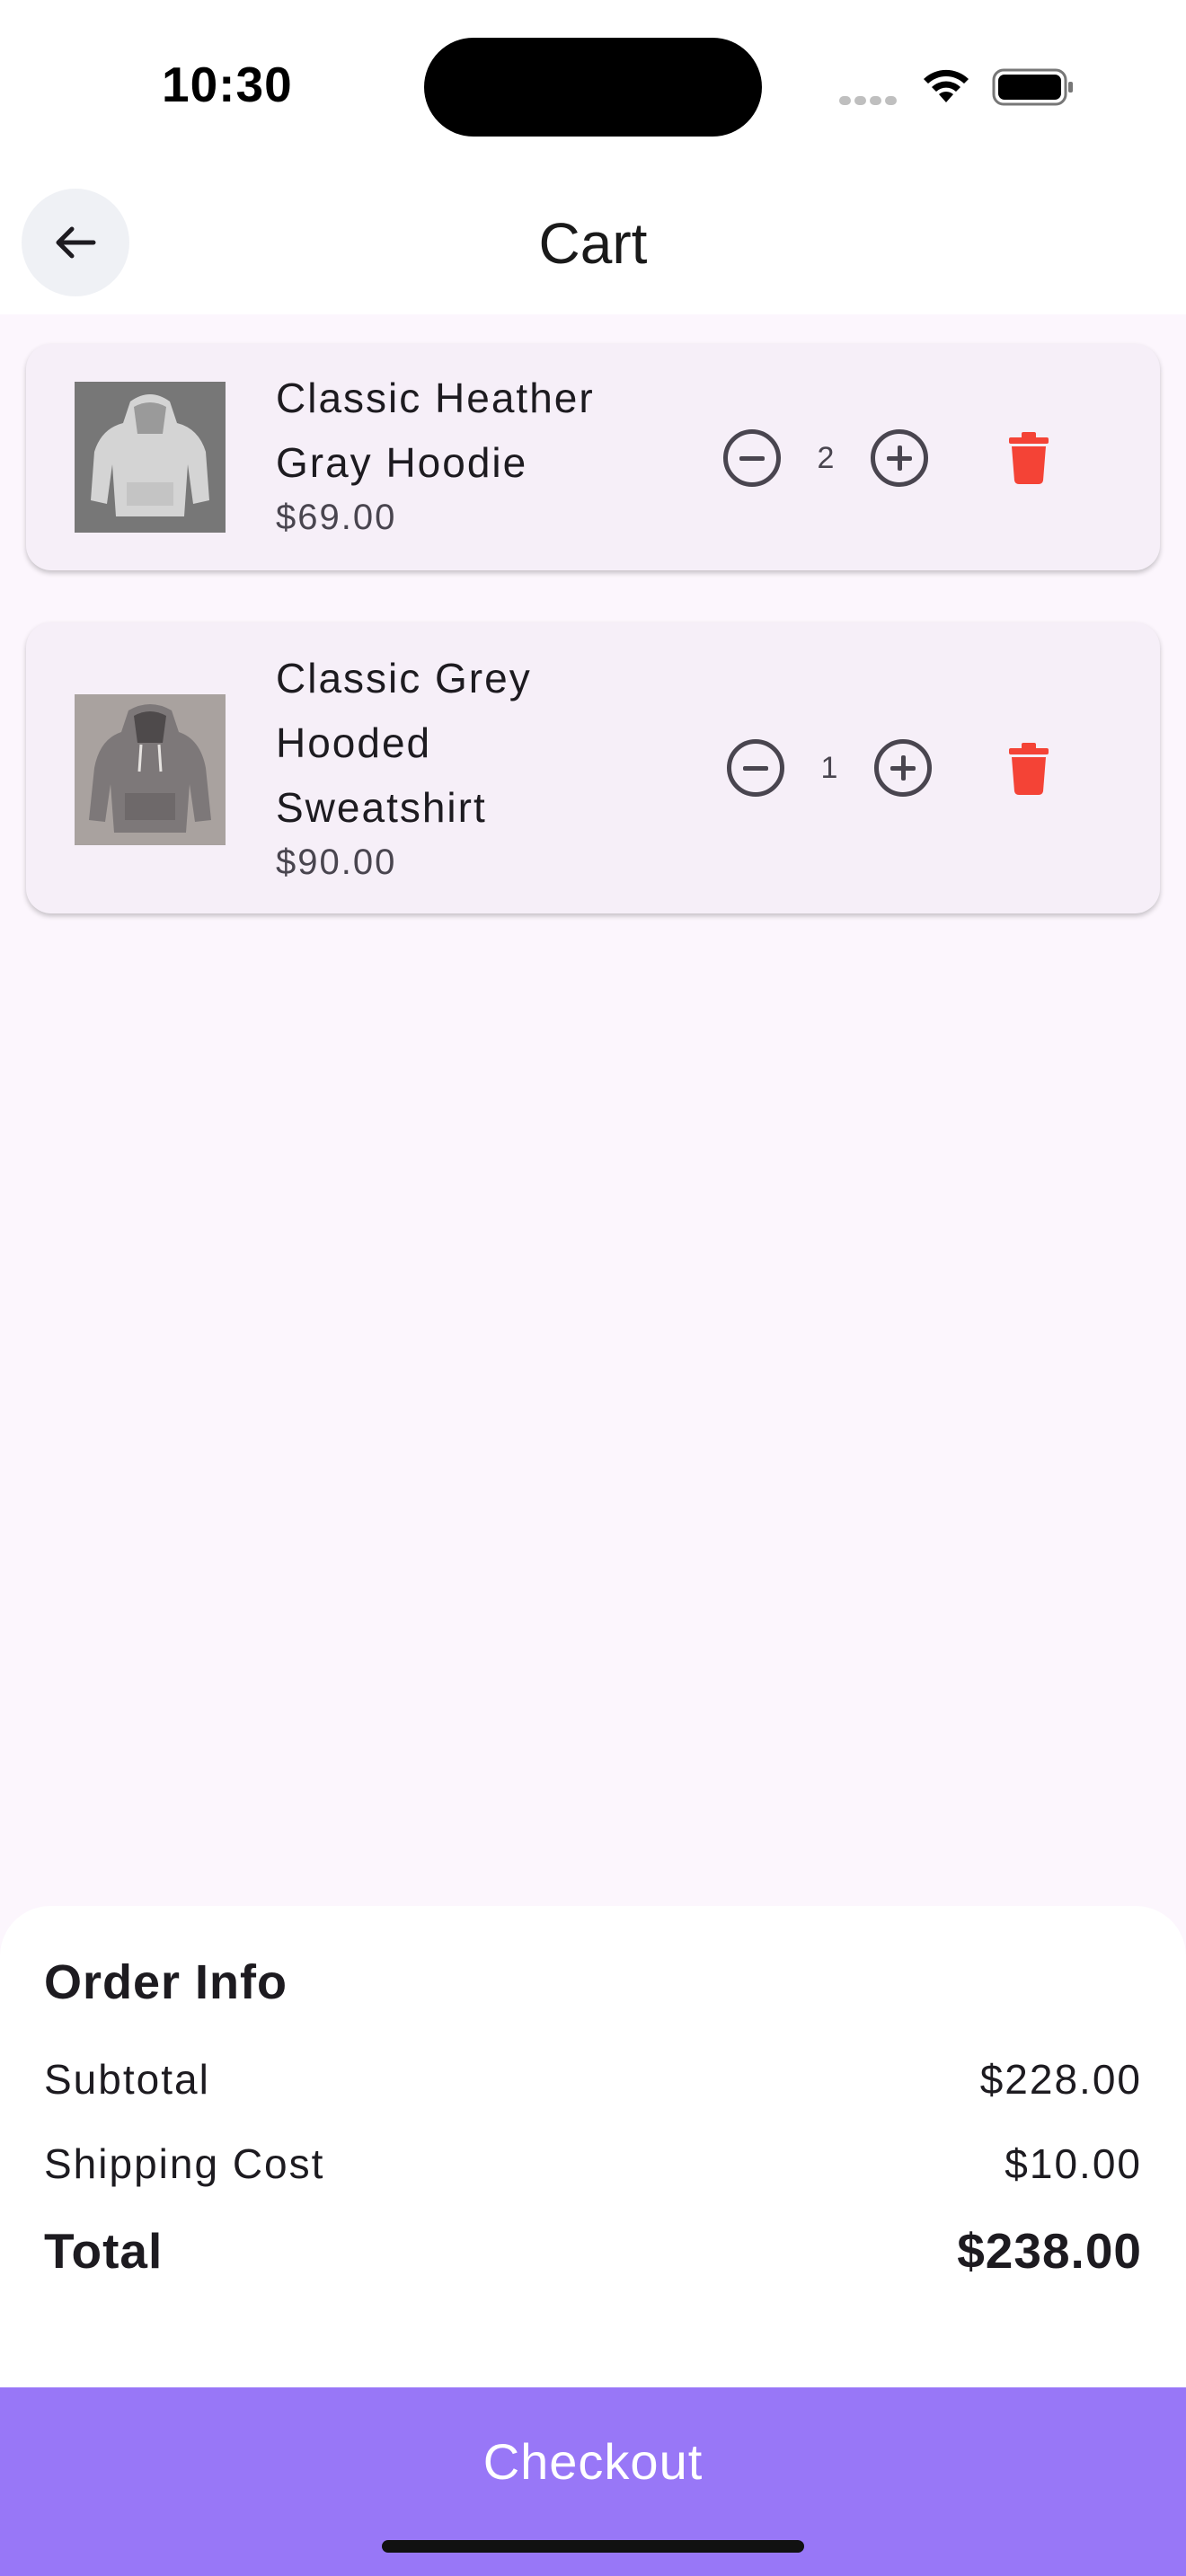  Describe the element at coordinates (1032, 87) in the screenshot. I see `battery-icon` at that location.